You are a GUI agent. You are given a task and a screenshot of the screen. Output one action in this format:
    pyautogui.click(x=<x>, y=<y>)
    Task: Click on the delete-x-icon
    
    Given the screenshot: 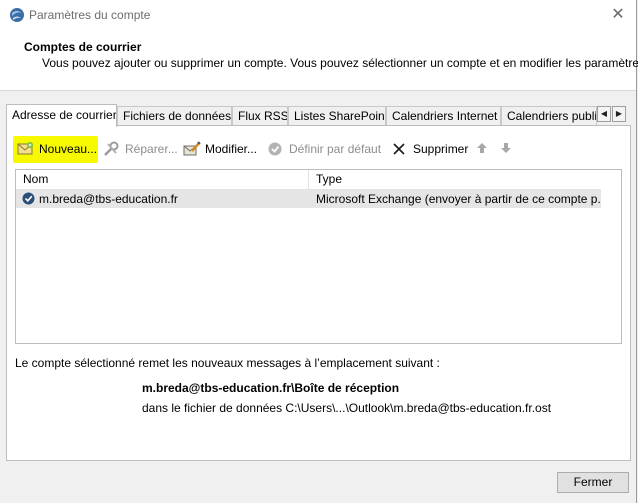 What is the action you would take?
    pyautogui.click(x=399, y=149)
    